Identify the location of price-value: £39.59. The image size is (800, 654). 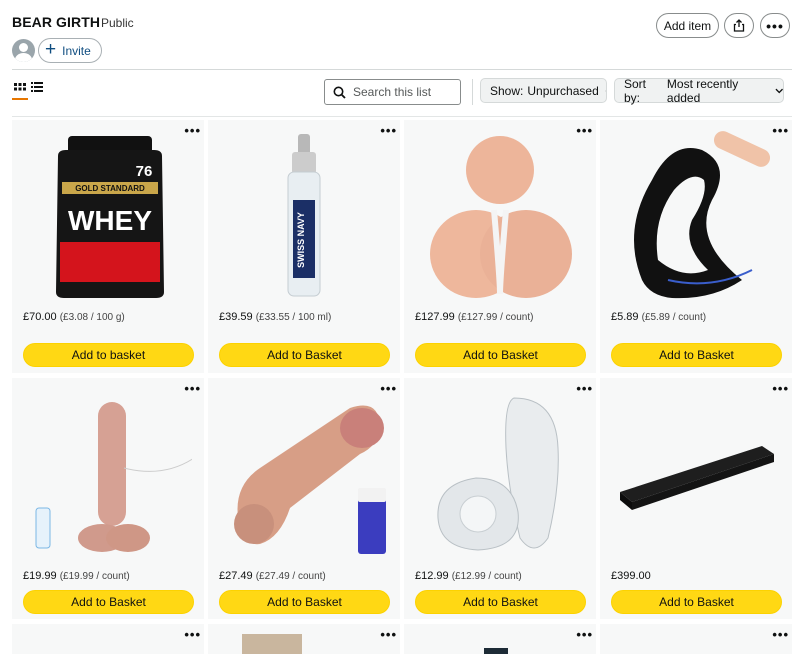
(236, 317).